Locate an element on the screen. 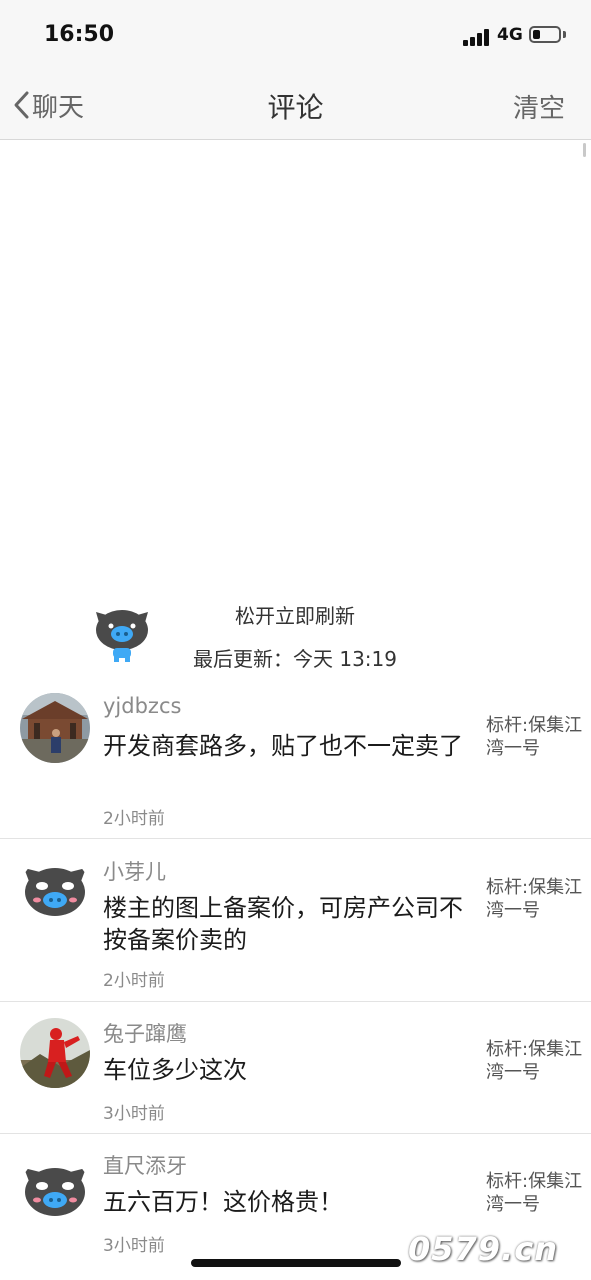  comment-username: 兔子蹿鹰 is located at coordinates (145, 1033).